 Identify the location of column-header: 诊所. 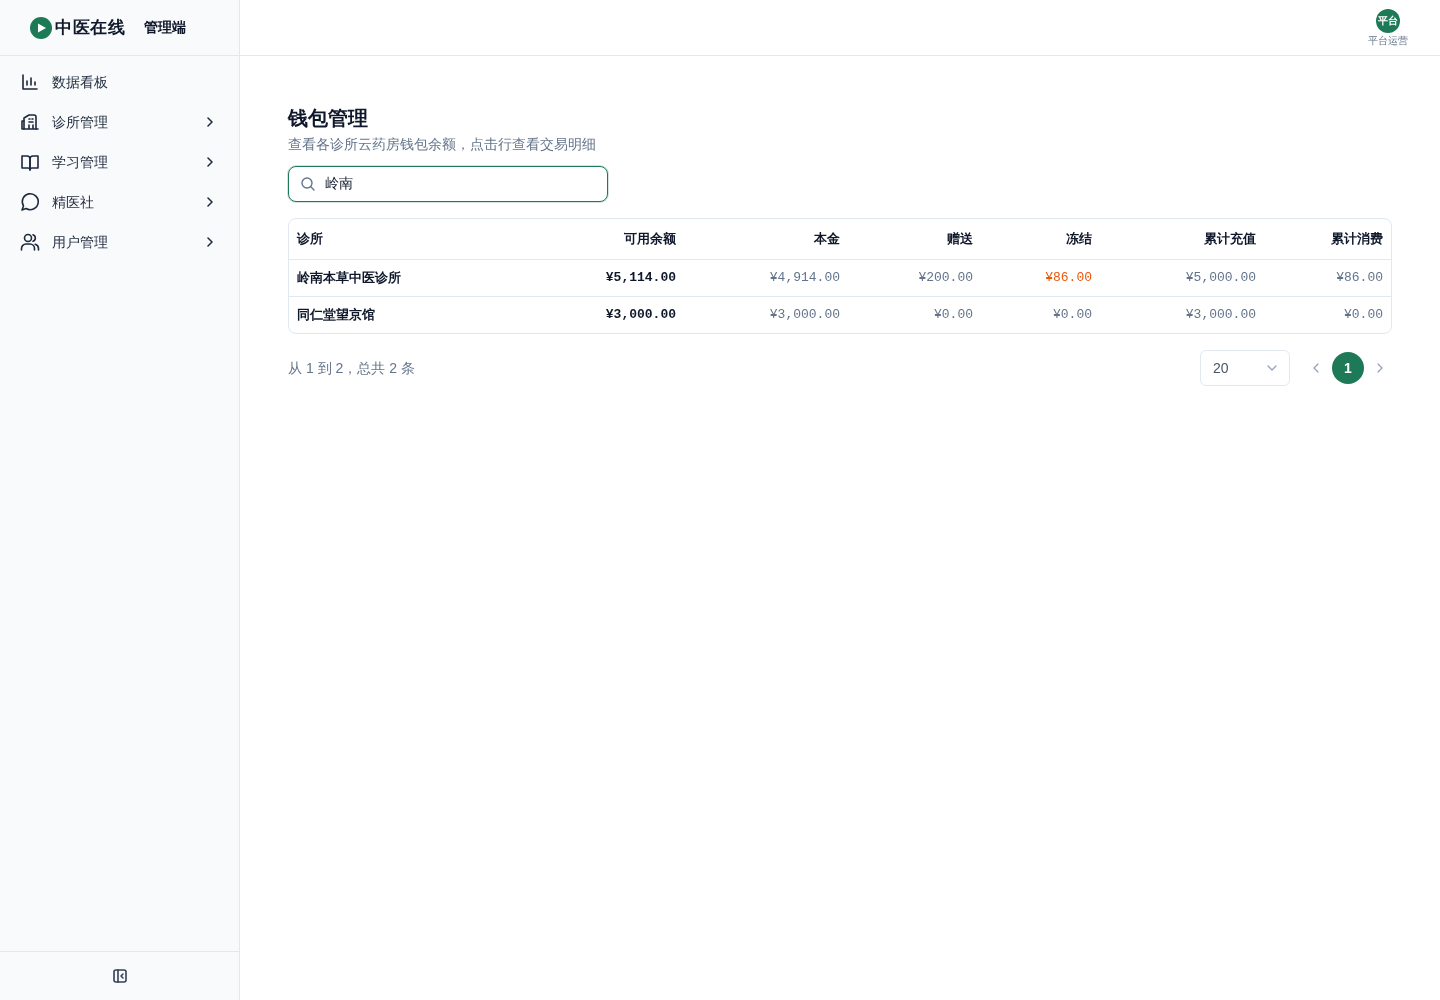
(409, 239).